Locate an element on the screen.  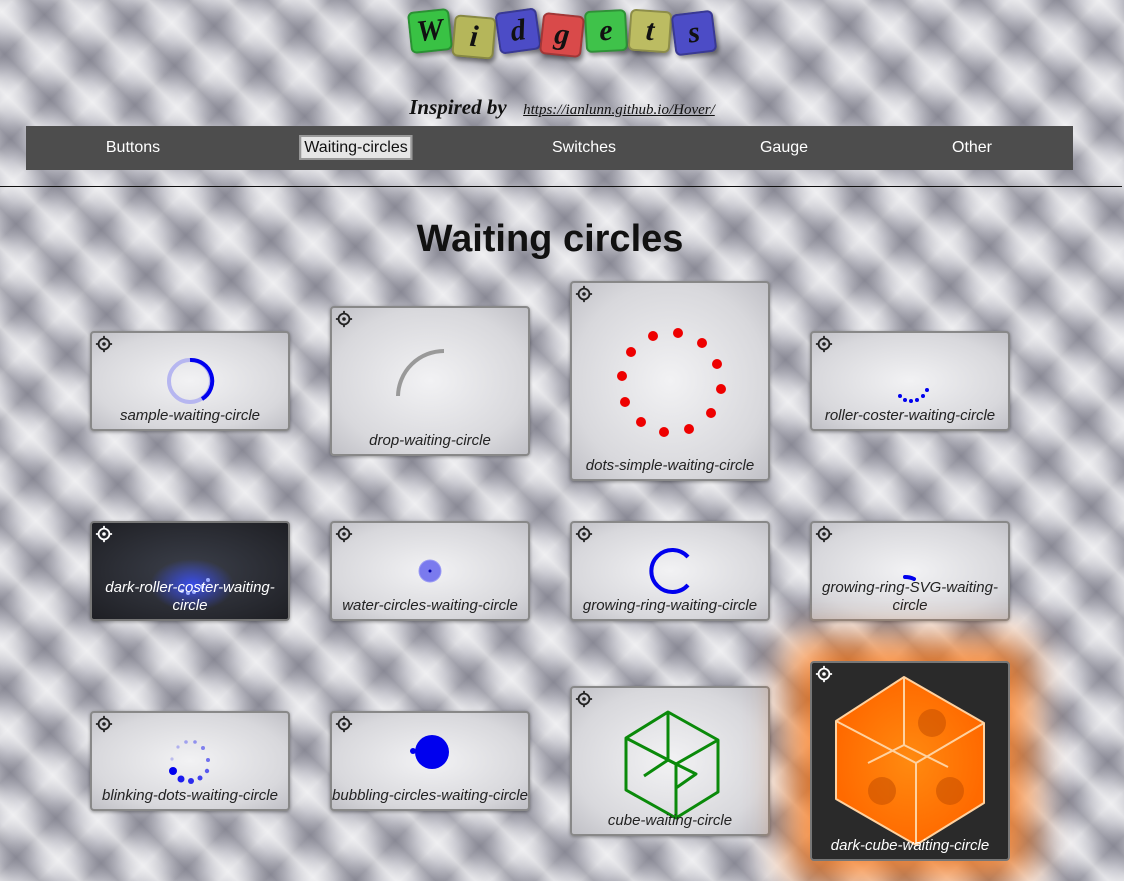
nav-item-other: Other is located at coordinates (972, 148).